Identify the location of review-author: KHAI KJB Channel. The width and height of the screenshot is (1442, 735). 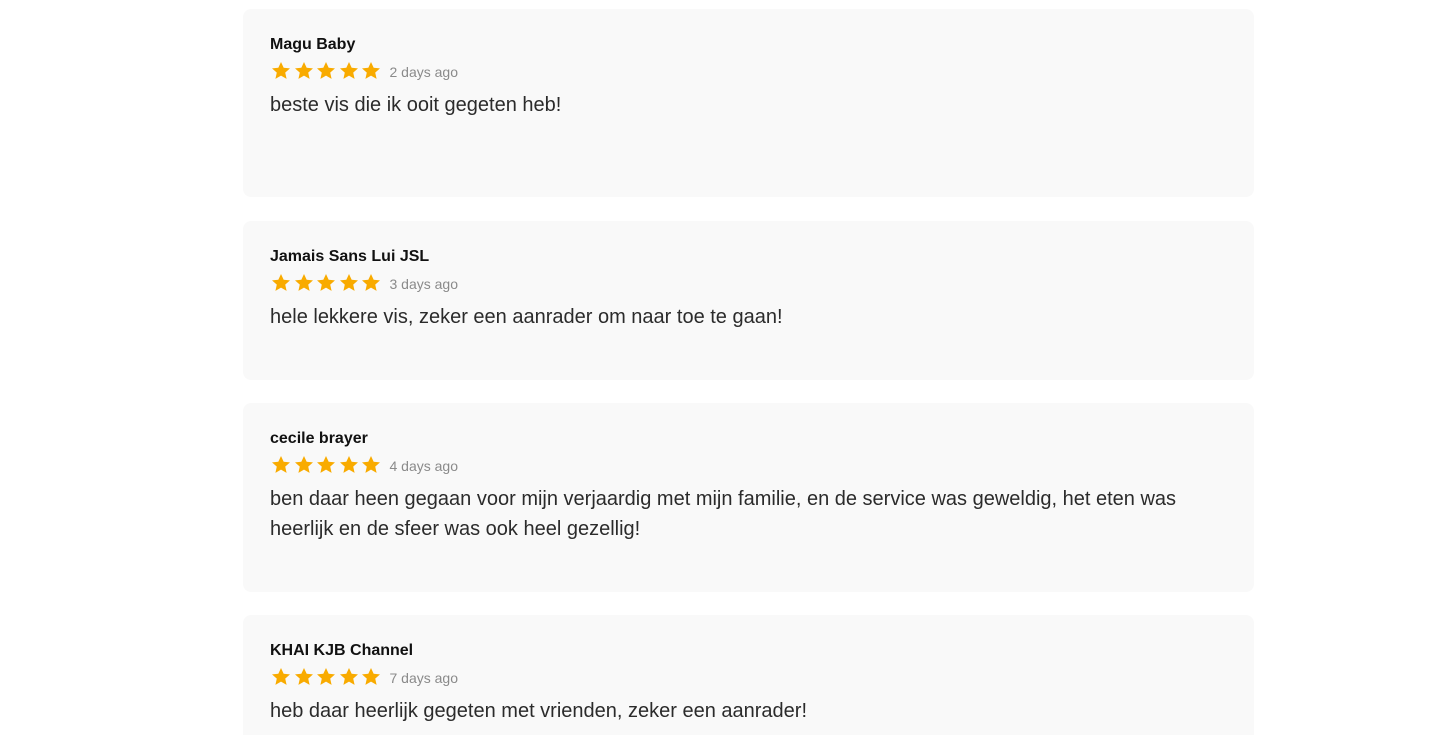
(342, 650).